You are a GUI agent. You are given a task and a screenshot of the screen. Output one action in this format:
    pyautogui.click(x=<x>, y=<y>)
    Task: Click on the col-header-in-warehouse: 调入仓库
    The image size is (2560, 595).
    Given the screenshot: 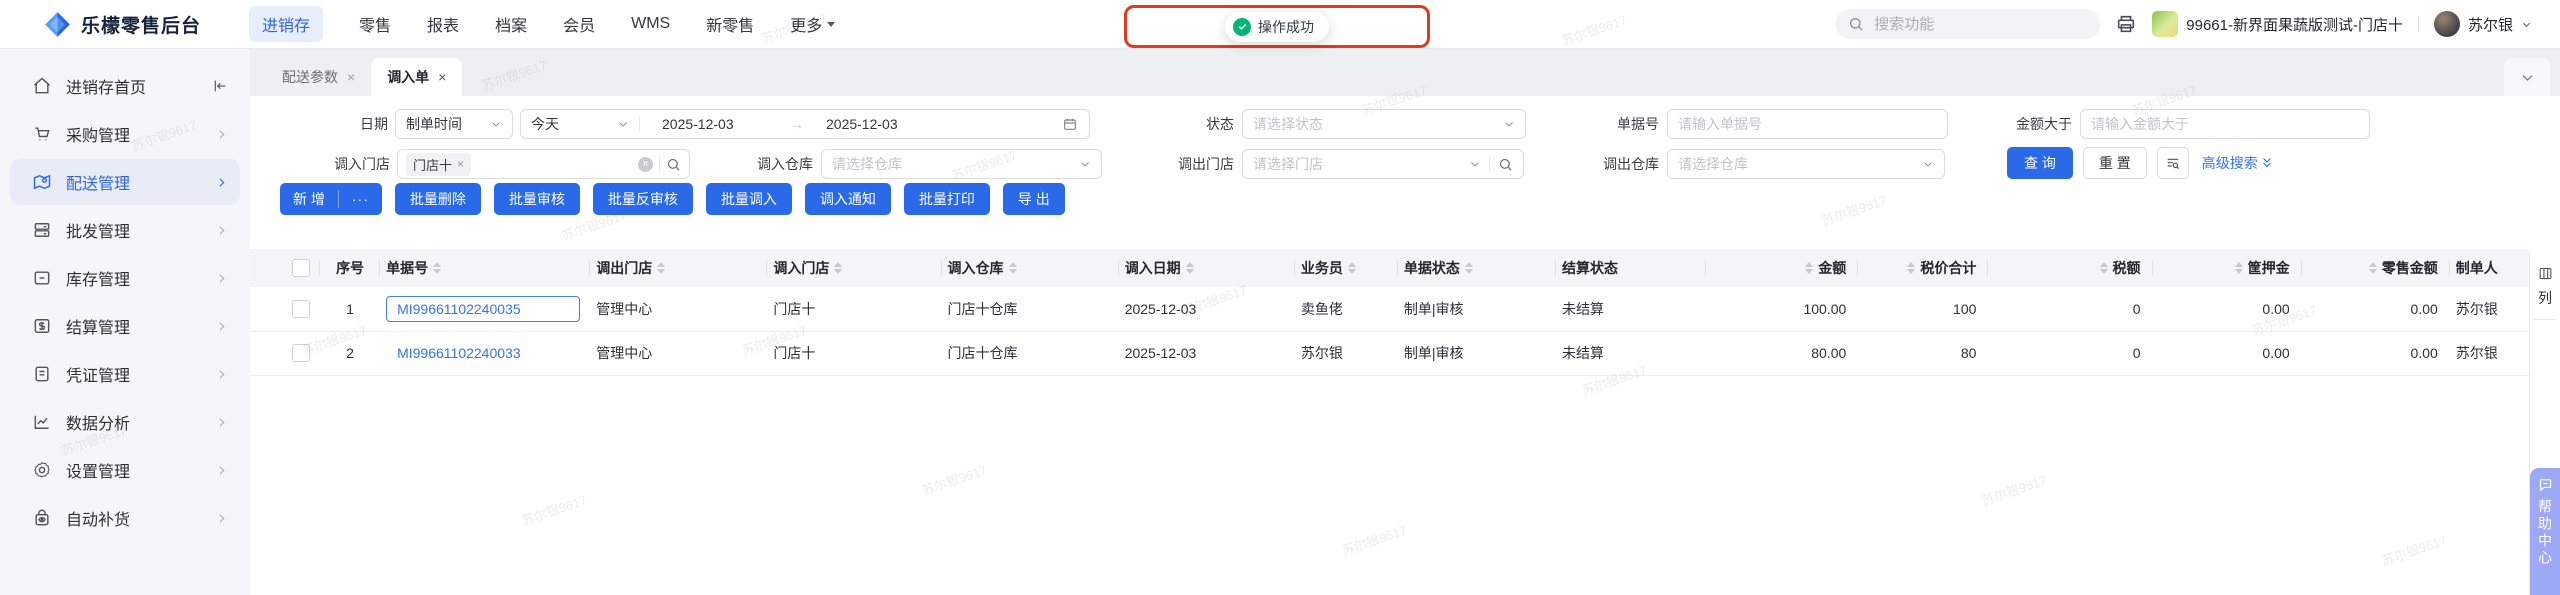 What is the action you would take?
    pyautogui.click(x=1030, y=268)
    